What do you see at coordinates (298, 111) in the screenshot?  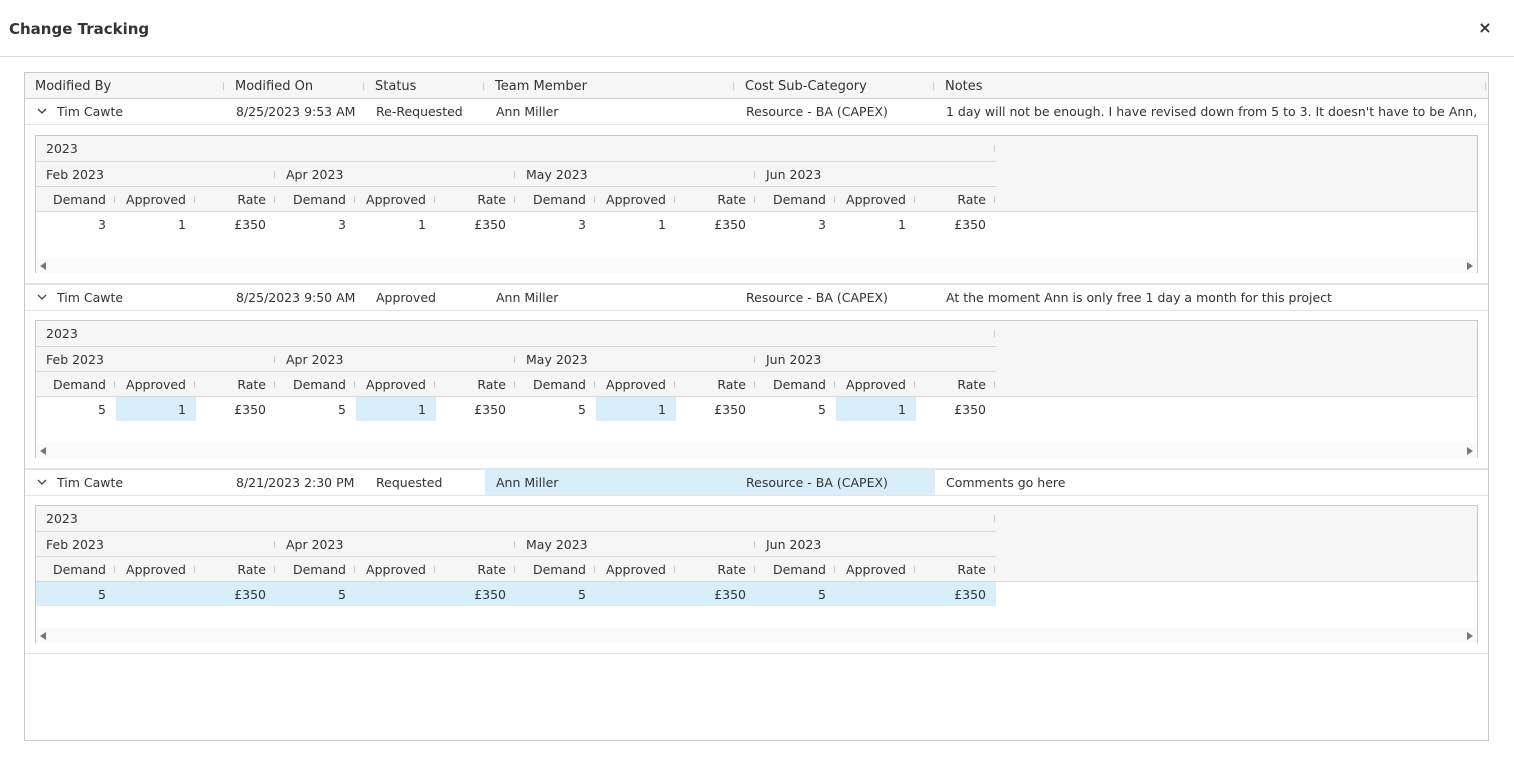 I see `cell-modified-on: 8/25/2023 9:53 AM` at bounding box center [298, 111].